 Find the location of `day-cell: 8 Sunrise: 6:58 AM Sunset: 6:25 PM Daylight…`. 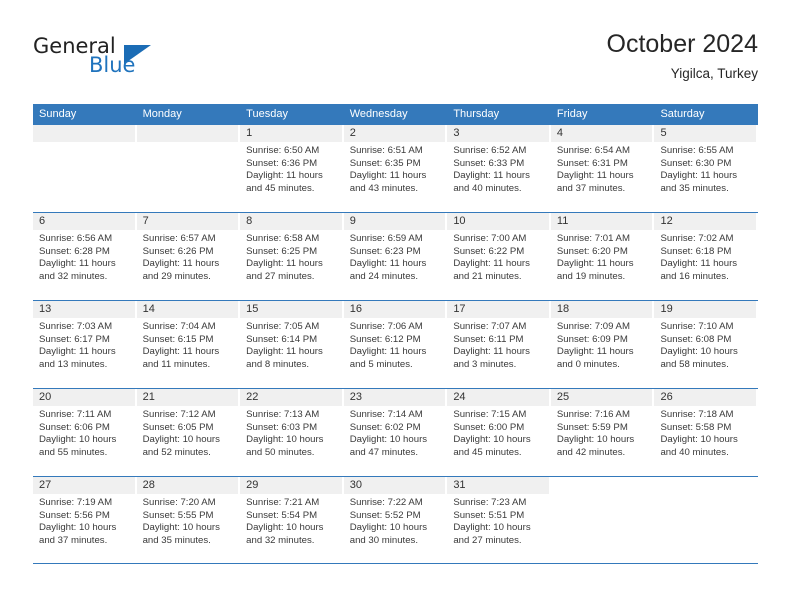

day-cell: 8 Sunrise: 6:58 AM Sunset: 6:25 PM Daylight… is located at coordinates (292, 256).